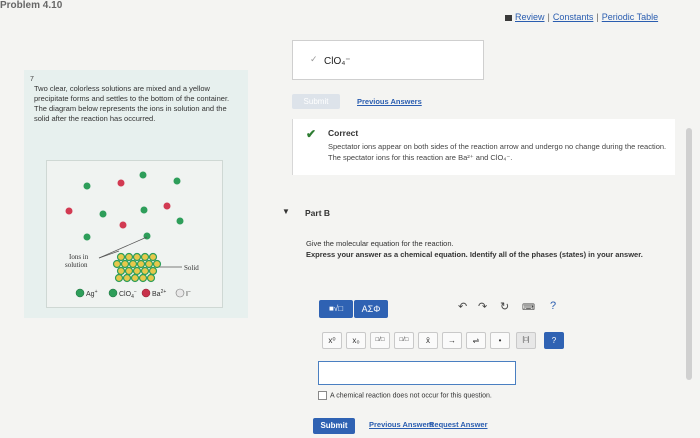 This screenshot has width=700, height=438. I want to click on part-b-title: Part B, so click(318, 213).